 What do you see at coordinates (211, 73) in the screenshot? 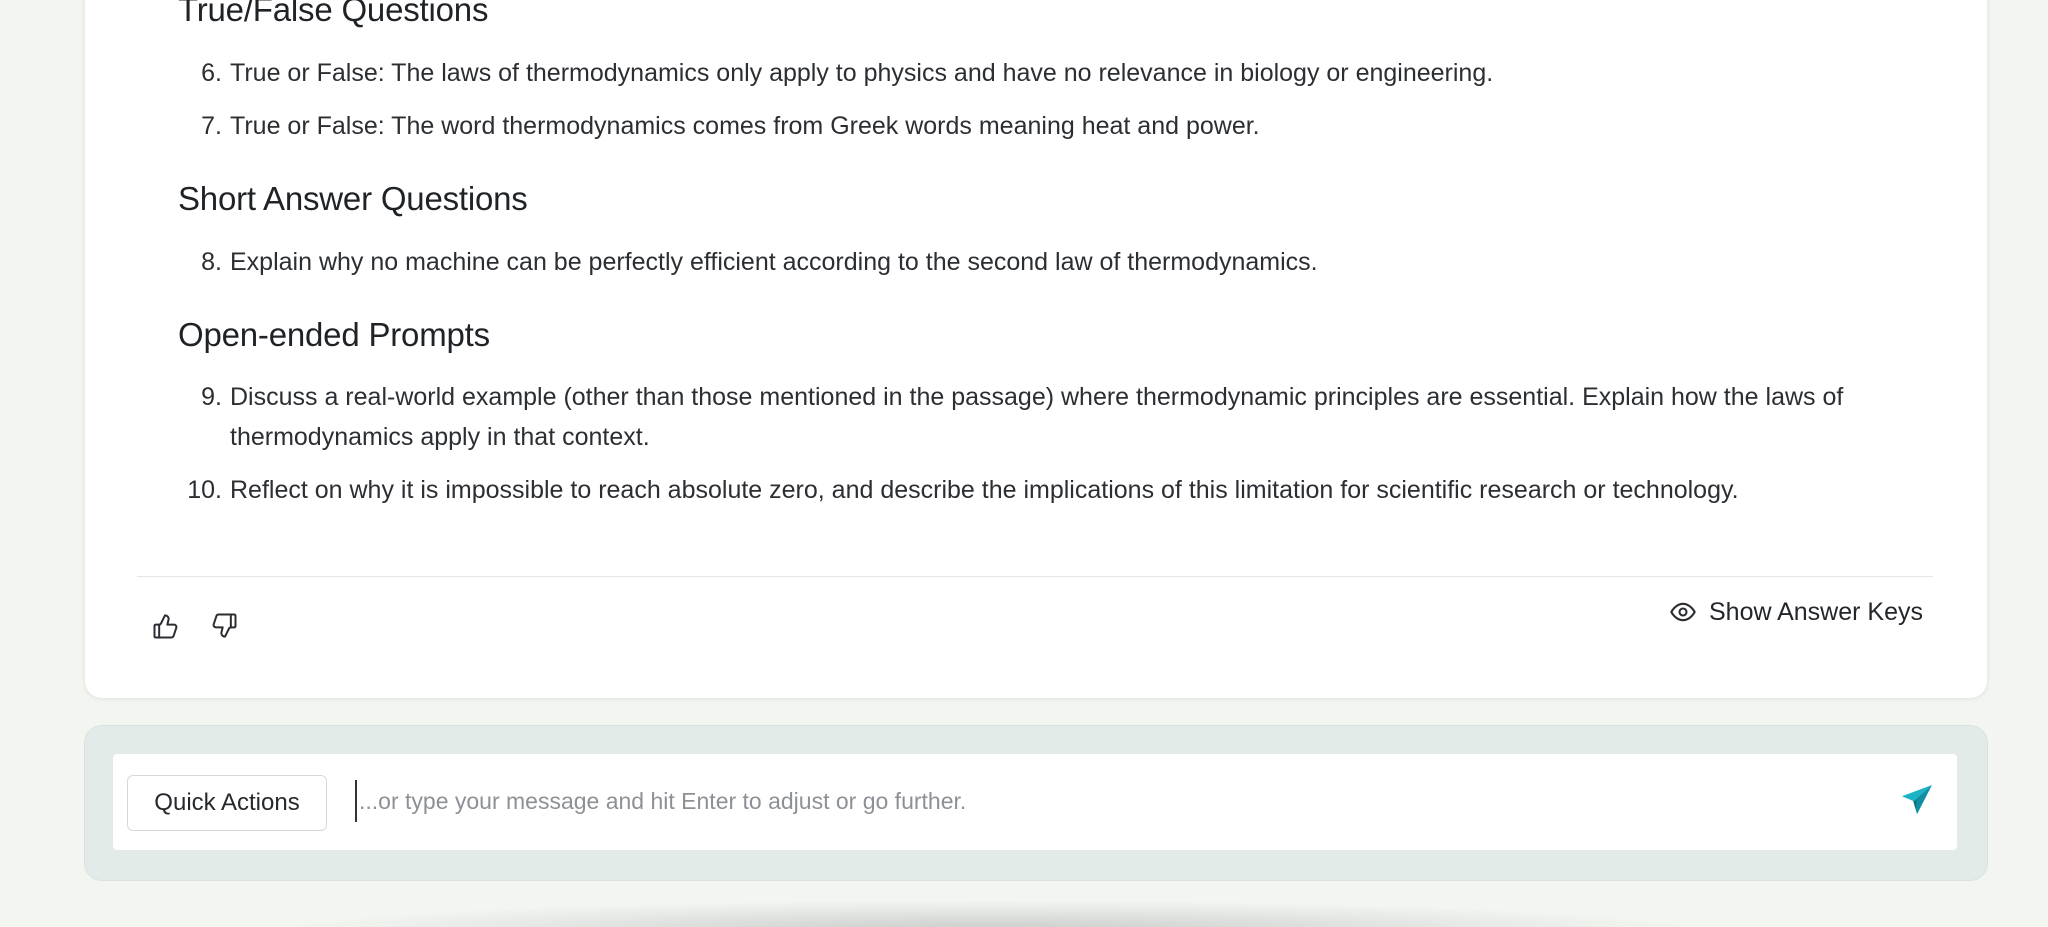
I see `question-number: 6.` at bounding box center [211, 73].